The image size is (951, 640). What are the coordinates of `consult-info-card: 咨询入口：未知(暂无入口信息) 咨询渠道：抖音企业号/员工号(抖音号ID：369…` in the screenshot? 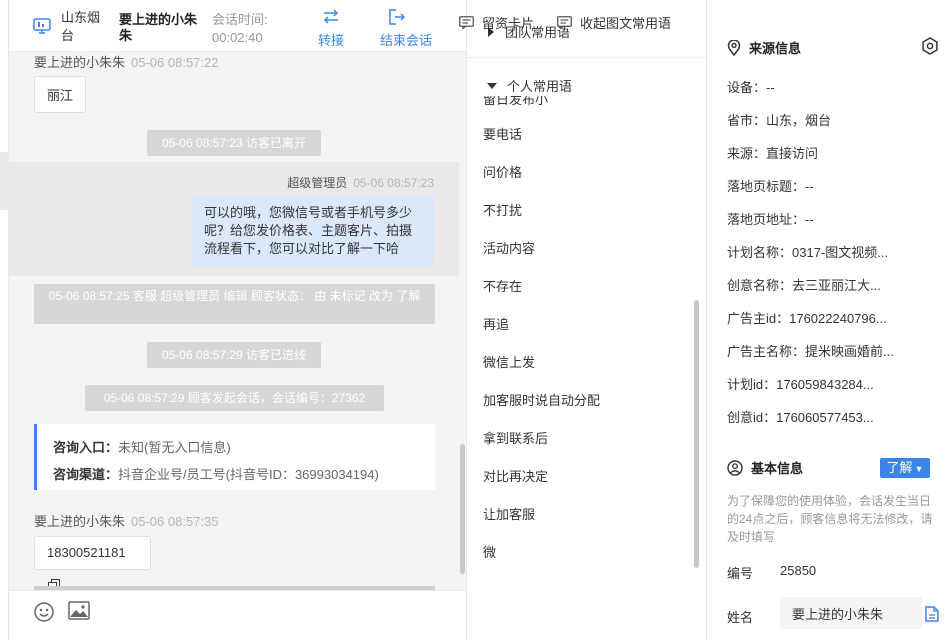 It's located at (234, 457).